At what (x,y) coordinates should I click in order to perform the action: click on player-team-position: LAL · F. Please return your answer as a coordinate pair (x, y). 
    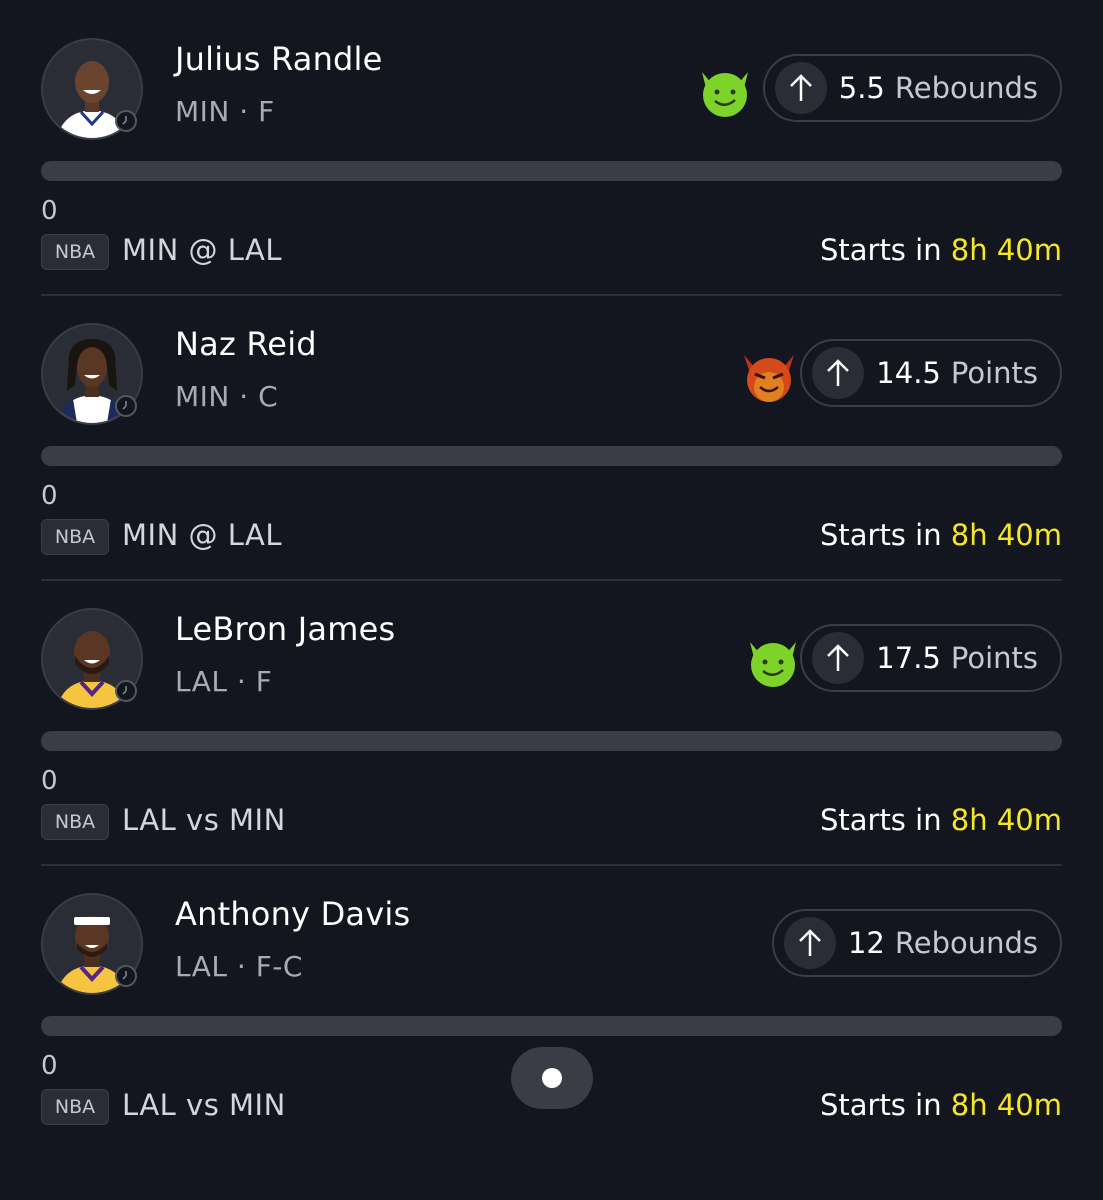
    Looking at the image, I should click on (224, 681).